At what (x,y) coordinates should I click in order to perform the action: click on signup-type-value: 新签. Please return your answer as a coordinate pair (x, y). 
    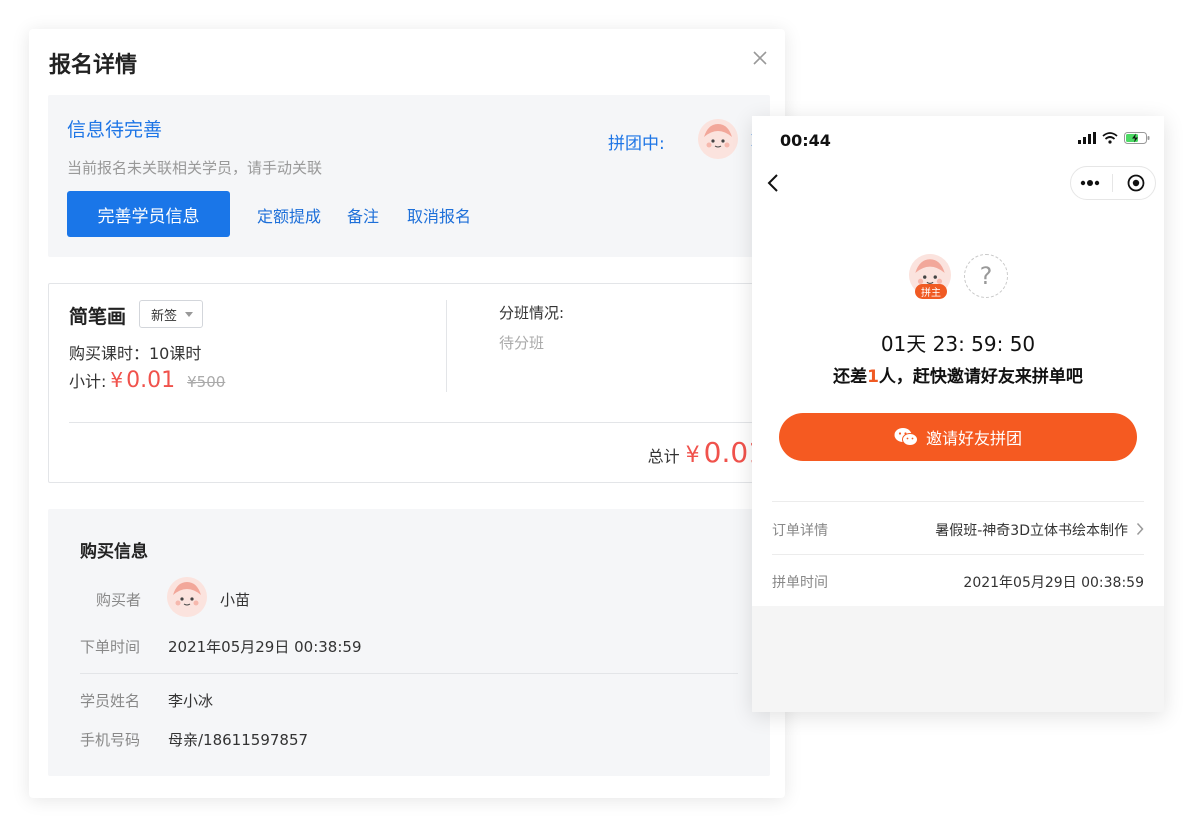
    Looking at the image, I should click on (164, 316).